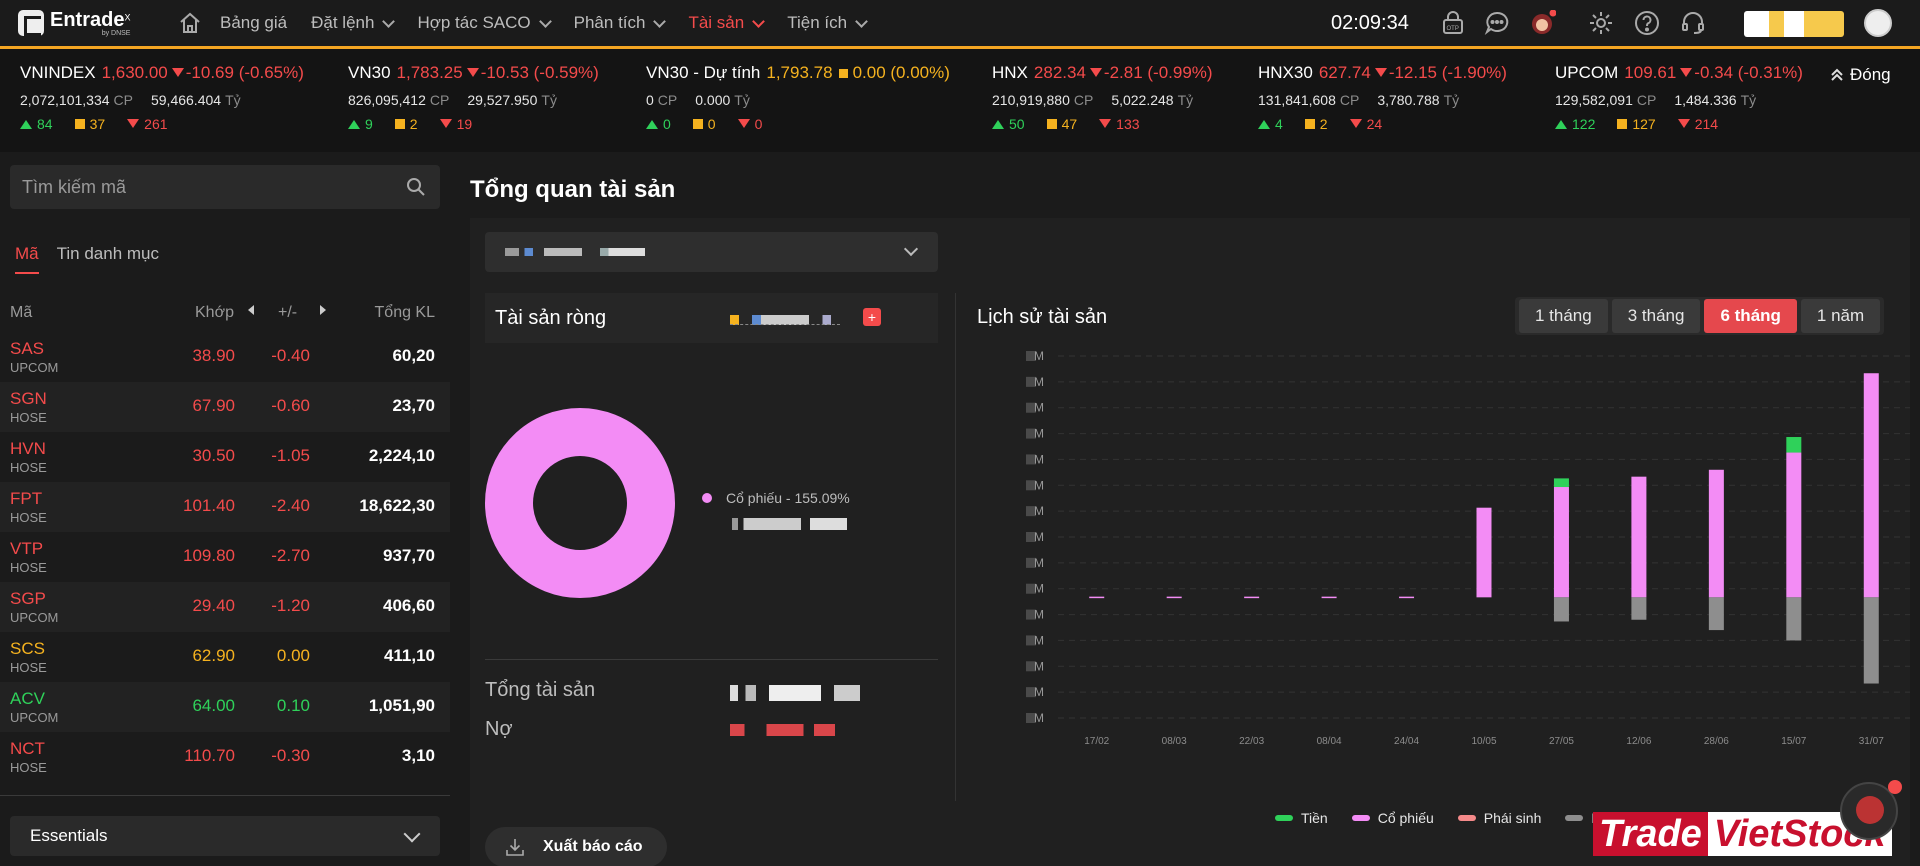  What do you see at coordinates (1878, 23) in the screenshot?
I see `user-avatar` at bounding box center [1878, 23].